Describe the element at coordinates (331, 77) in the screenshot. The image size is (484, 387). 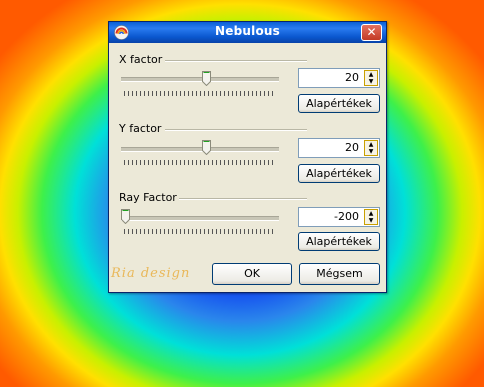
I see `x-factor-value: 20` at that location.